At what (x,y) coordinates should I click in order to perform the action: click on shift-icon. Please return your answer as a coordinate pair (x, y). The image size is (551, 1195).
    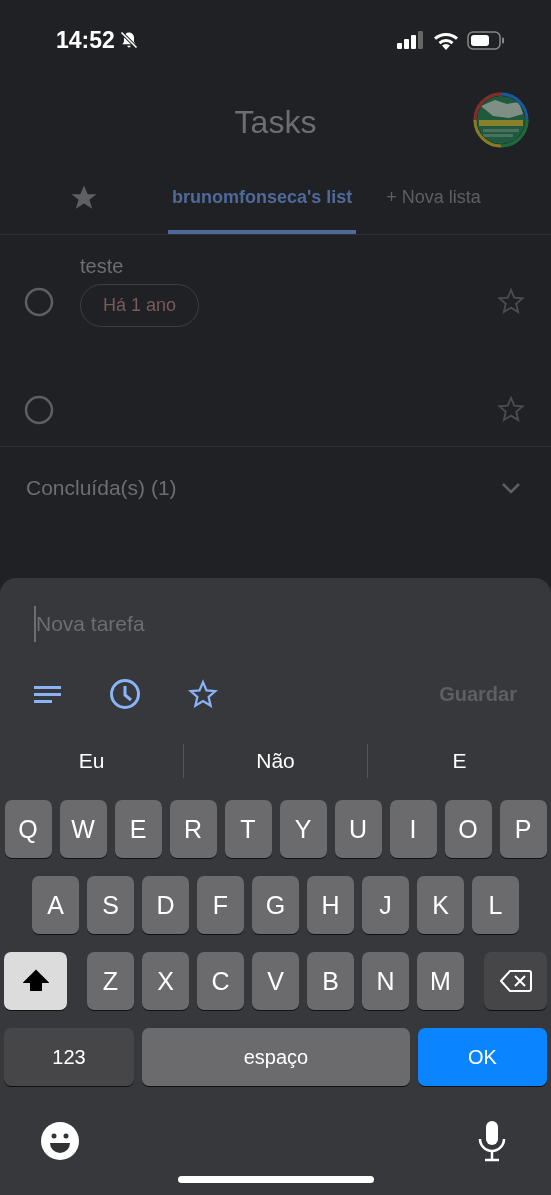
    Looking at the image, I should click on (35, 981).